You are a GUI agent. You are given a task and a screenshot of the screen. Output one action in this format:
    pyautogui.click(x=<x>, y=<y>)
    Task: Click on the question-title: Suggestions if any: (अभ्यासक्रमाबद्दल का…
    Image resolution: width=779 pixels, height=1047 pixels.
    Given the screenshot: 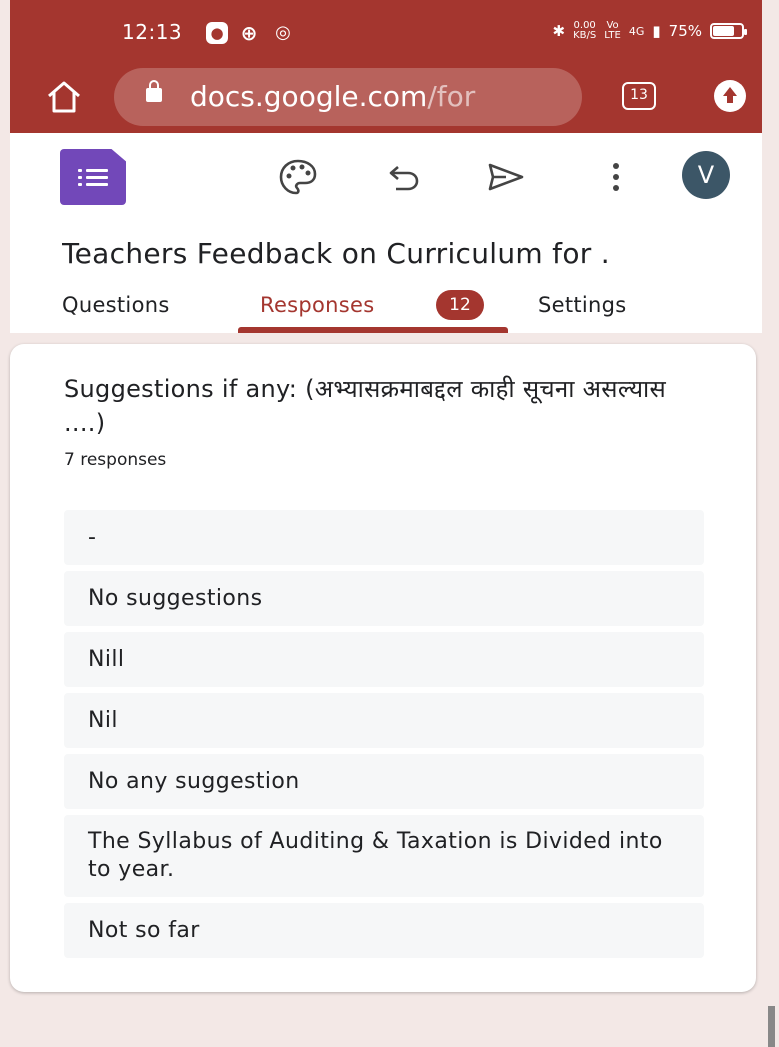 What is the action you would take?
    pyautogui.click(x=365, y=406)
    